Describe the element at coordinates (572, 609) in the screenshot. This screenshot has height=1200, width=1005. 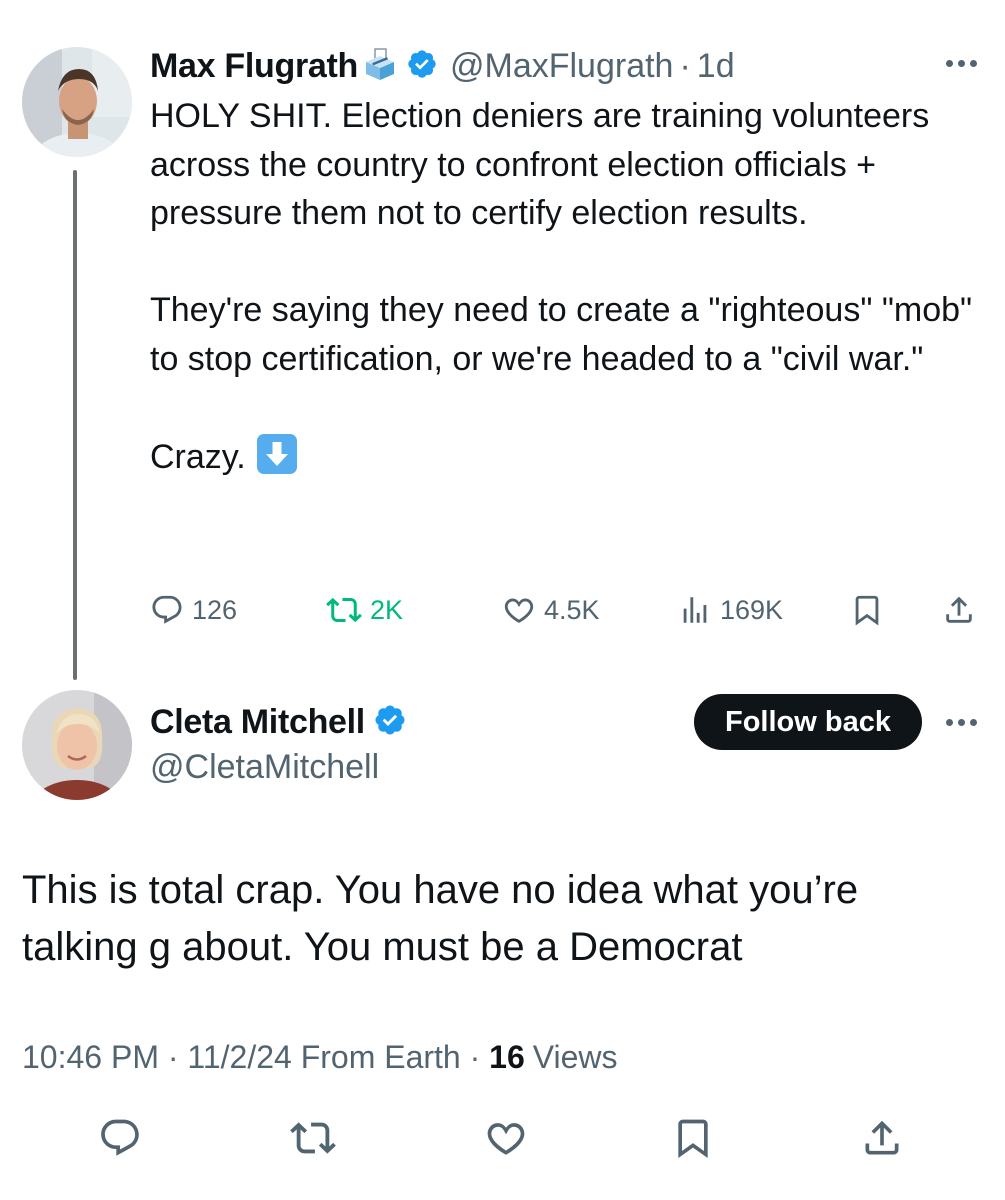
I see `like-count: 4.5K` at that location.